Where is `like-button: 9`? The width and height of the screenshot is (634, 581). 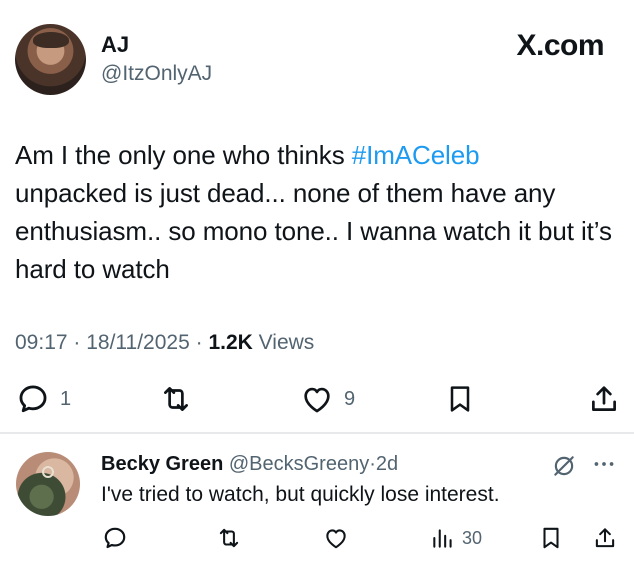
like-button: 9 is located at coordinates (327, 399).